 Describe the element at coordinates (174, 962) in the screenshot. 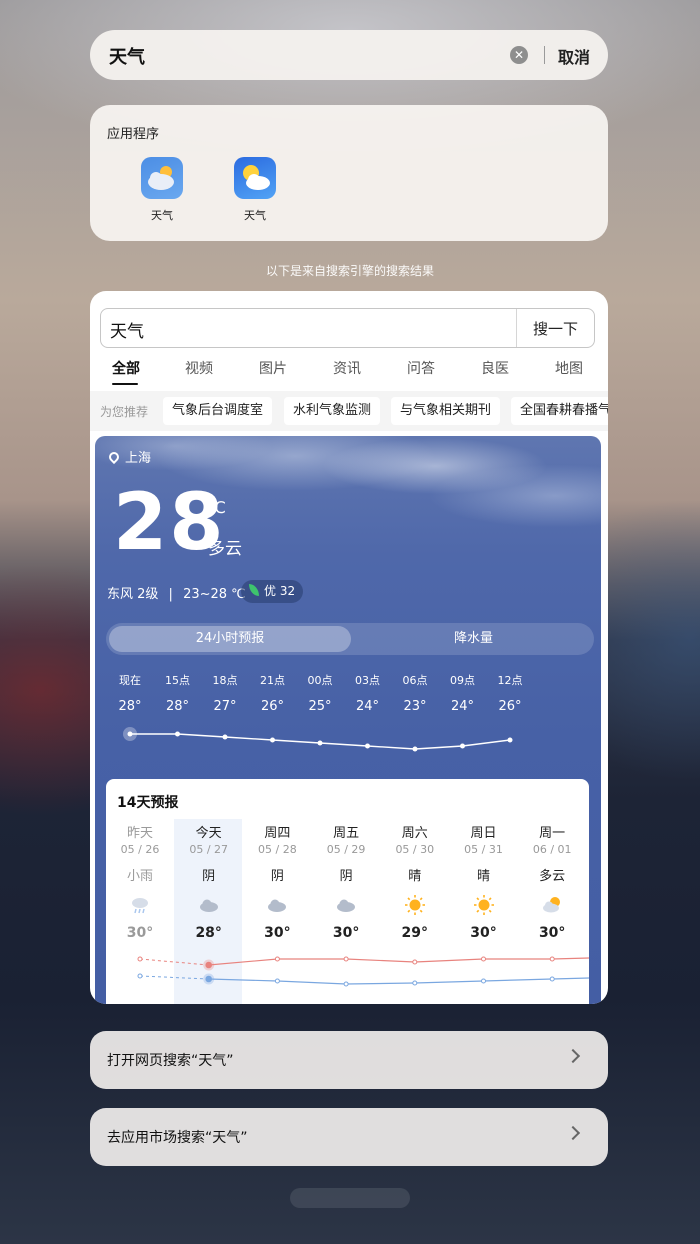

I see `high-temp-line-past` at that location.